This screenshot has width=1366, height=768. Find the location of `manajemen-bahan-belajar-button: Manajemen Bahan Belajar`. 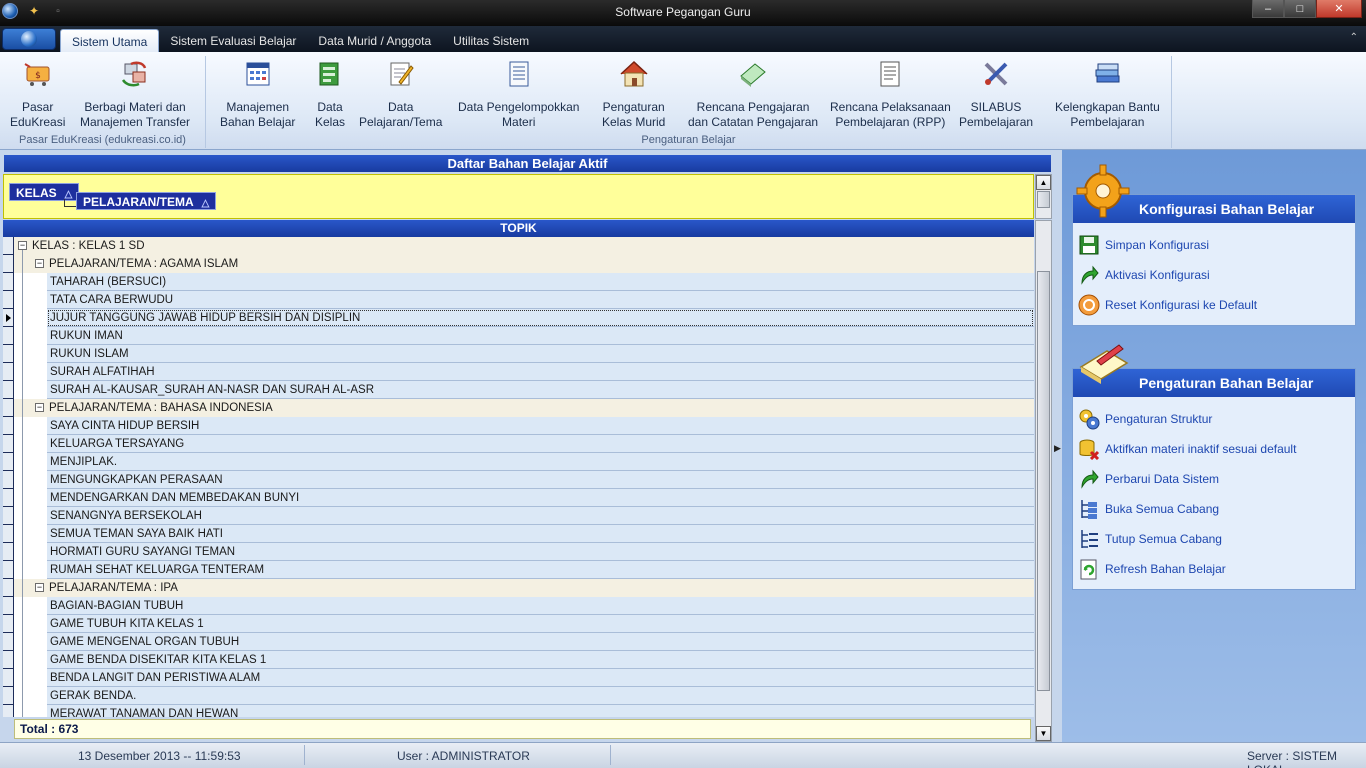

manajemen-bahan-belajar-button: Manajemen Bahan Belajar is located at coordinates (257, 94).